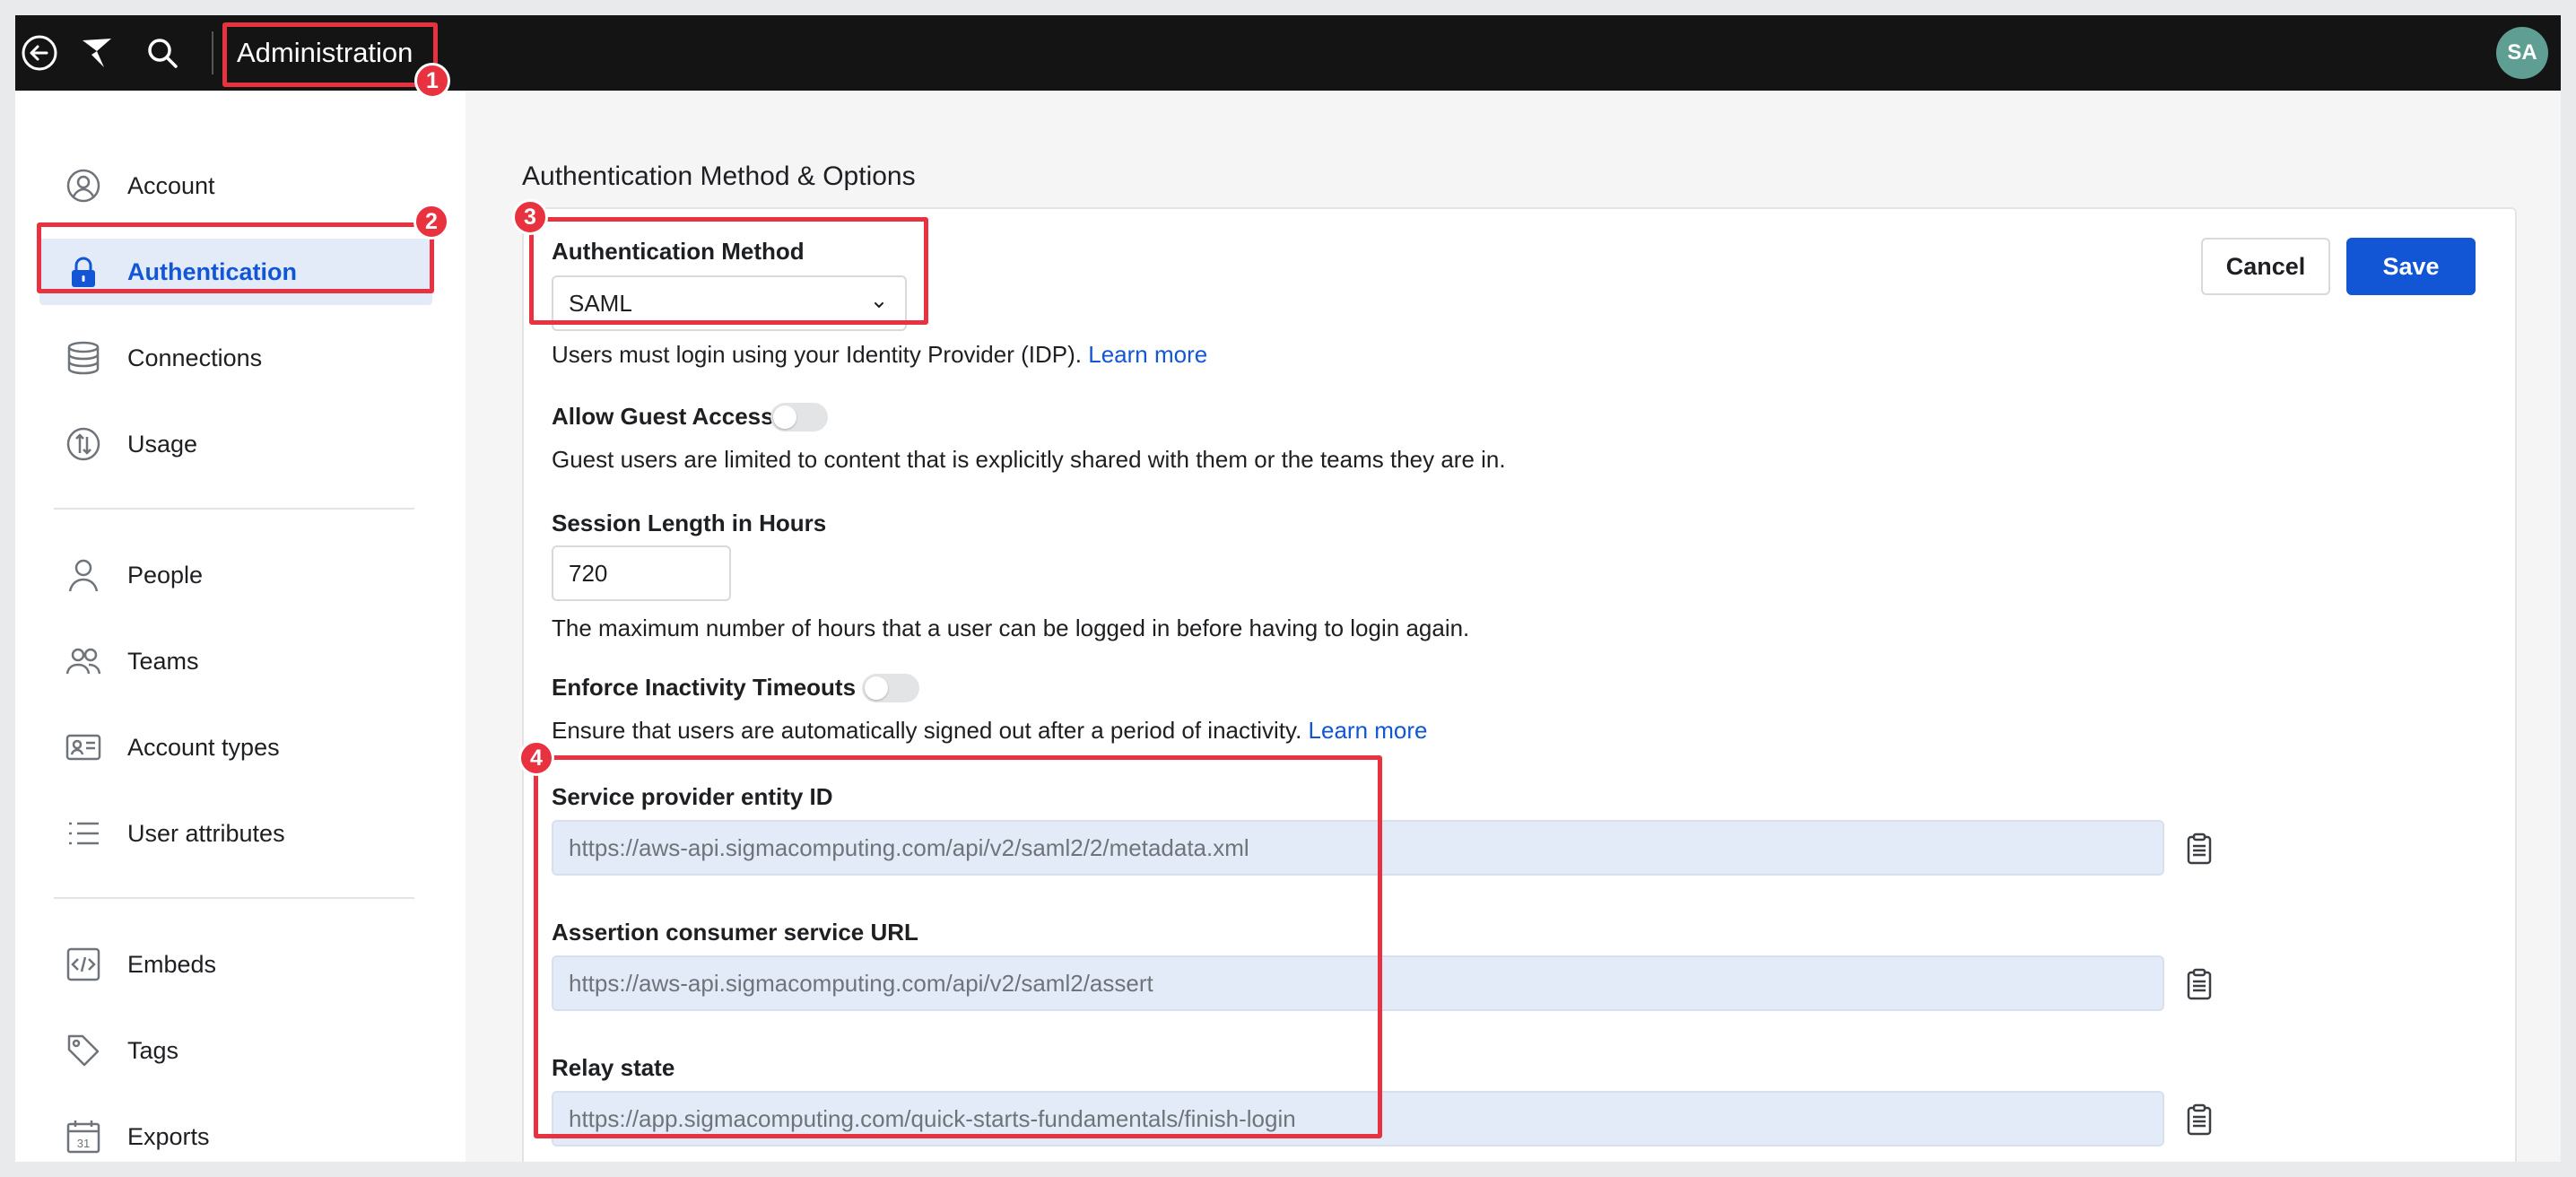 The image size is (2576, 1177). What do you see at coordinates (2265, 266) in the screenshot?
I see `cancel-button: Cancel` at bounding box center [2265, 266].